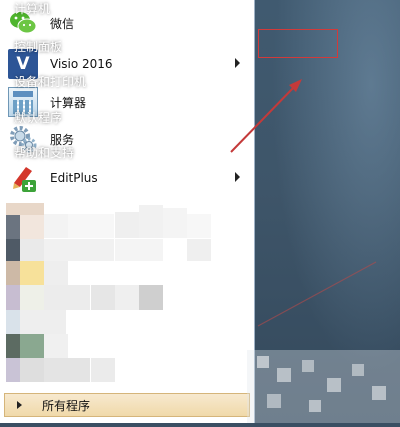  Describe the element at coordinates (323, 386) in the screenshot. I see `watermark` at that location.